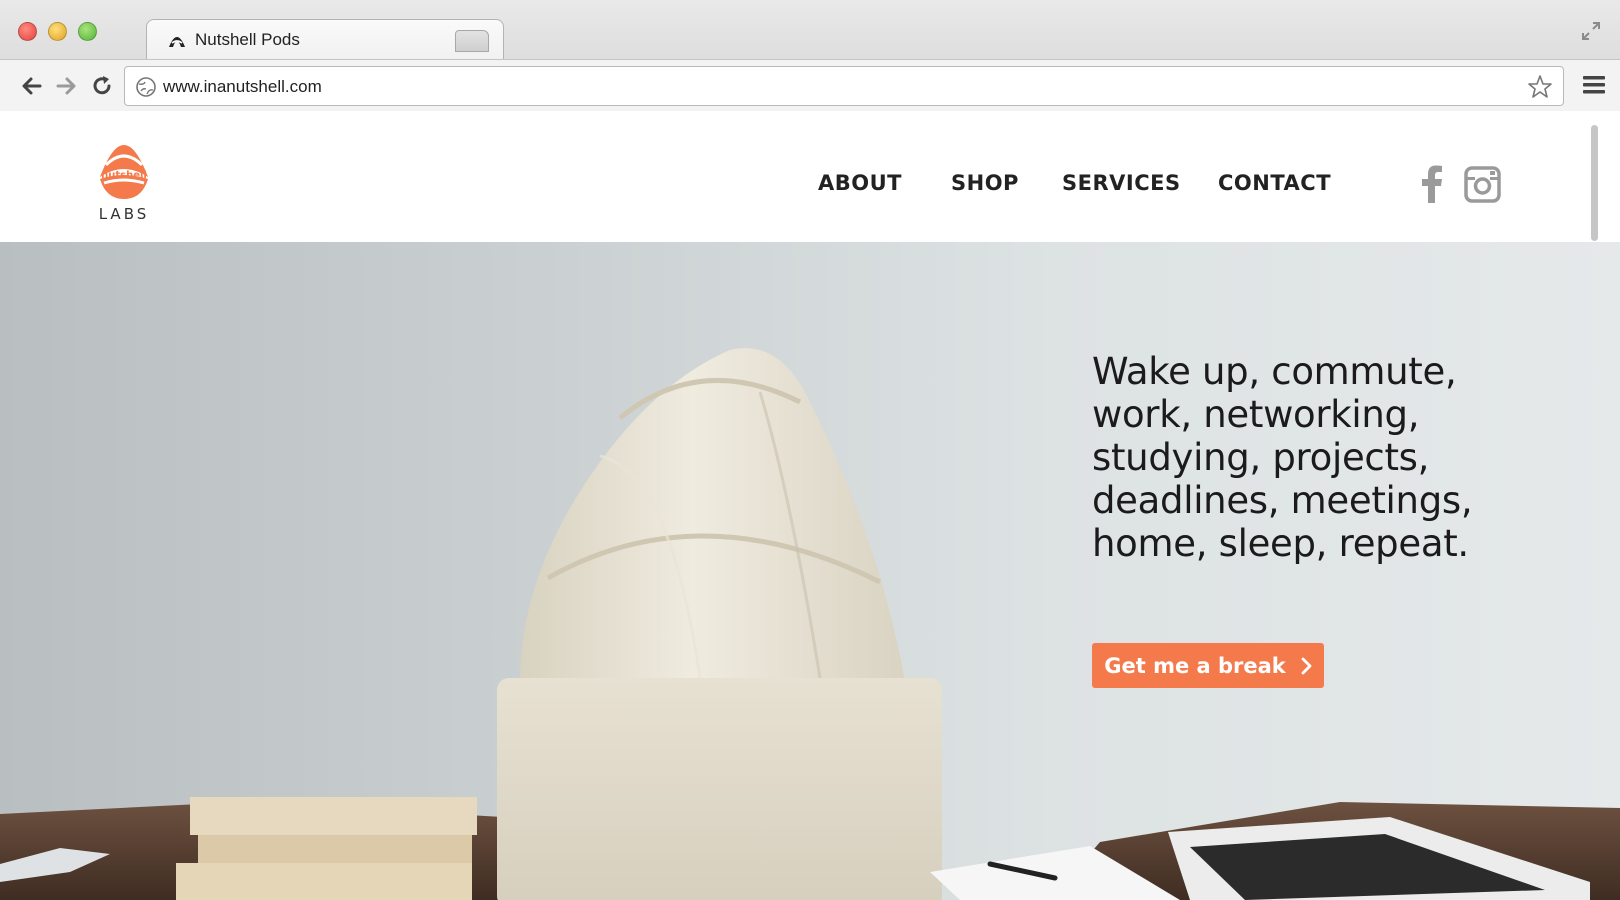 The width and height of the screenshot is (1620, 900). I want to click on logo-labs-text: LABS, so click(124, 214).